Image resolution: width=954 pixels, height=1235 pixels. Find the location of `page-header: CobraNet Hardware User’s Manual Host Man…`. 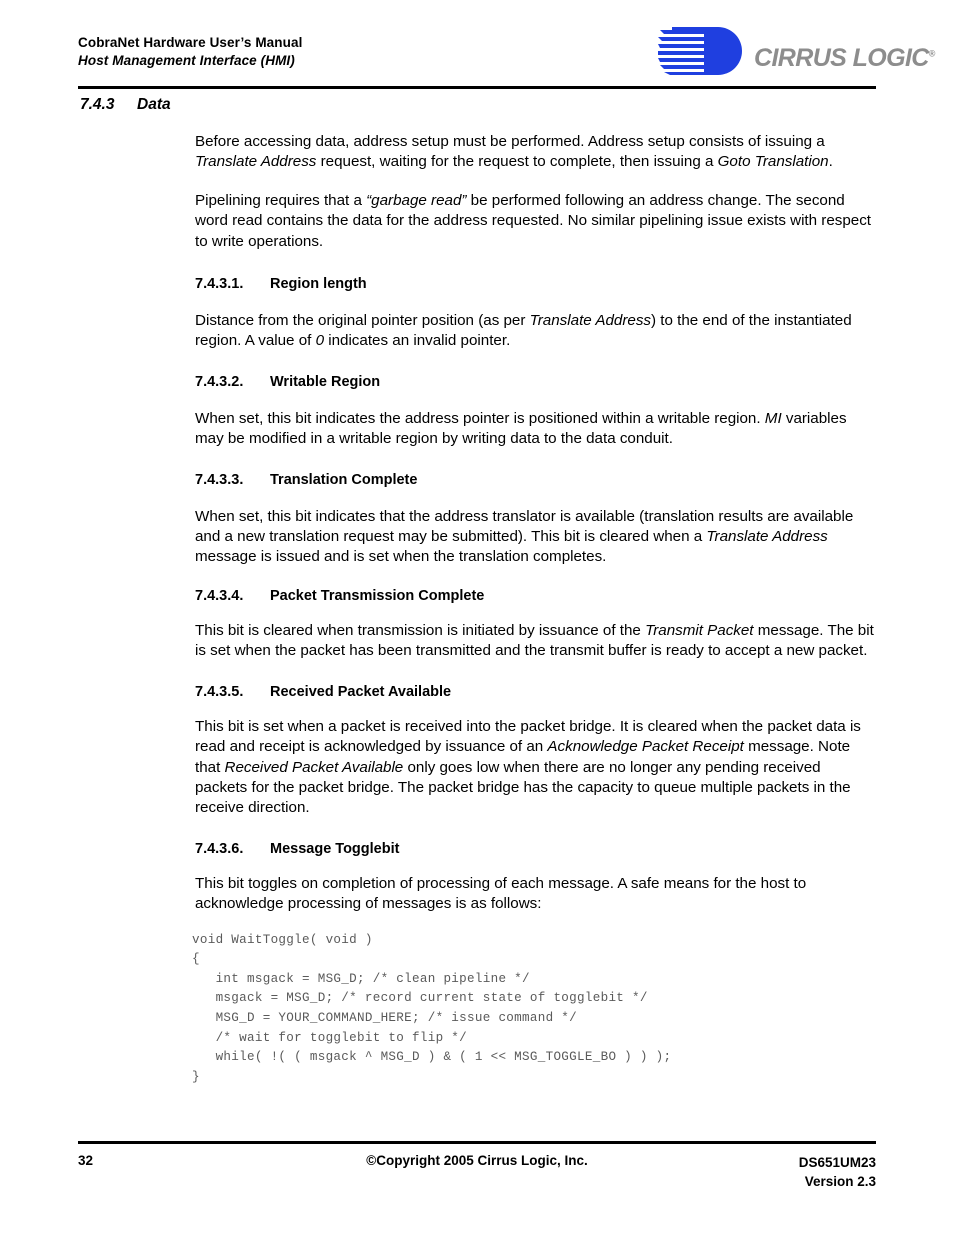

page-header: CobraNet Hardware User’s Manual Host Man… is located at coordinates (506, 56).